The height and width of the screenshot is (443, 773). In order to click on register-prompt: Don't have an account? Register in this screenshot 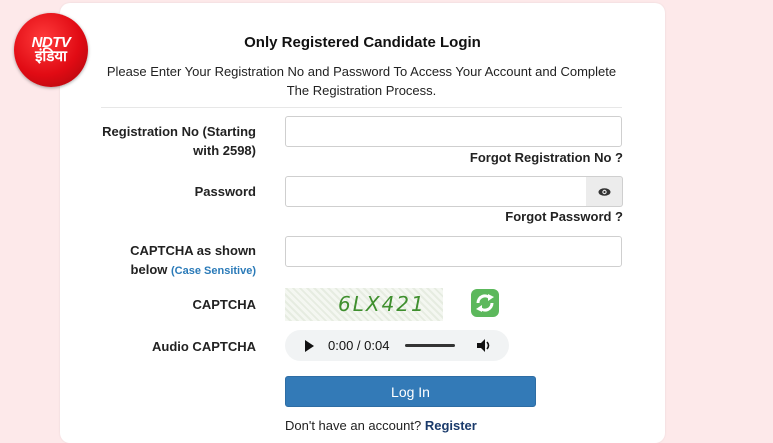, I will do `click(381, 425)`.